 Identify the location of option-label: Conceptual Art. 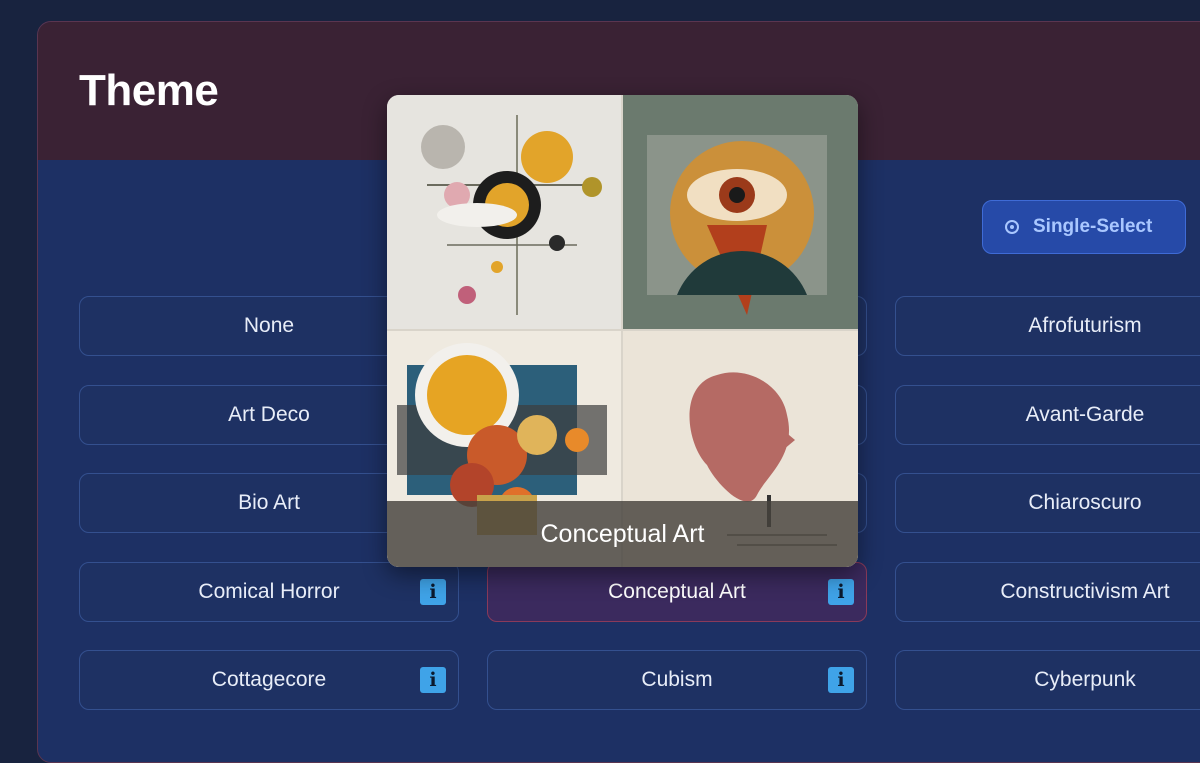
(677, 591).